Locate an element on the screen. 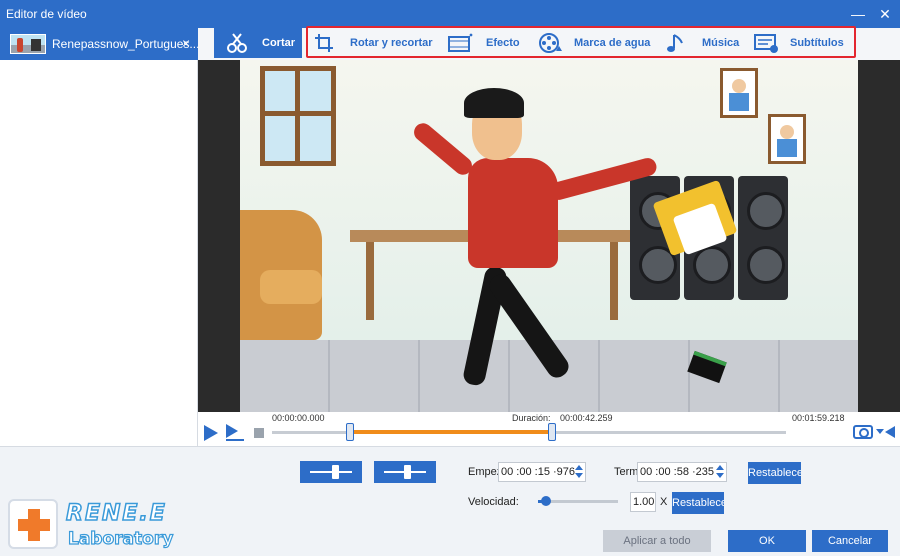 This screenshot has width=900, height=556. timeline-end-time: 00:01:59.218 is located at coordinates (818, 418).